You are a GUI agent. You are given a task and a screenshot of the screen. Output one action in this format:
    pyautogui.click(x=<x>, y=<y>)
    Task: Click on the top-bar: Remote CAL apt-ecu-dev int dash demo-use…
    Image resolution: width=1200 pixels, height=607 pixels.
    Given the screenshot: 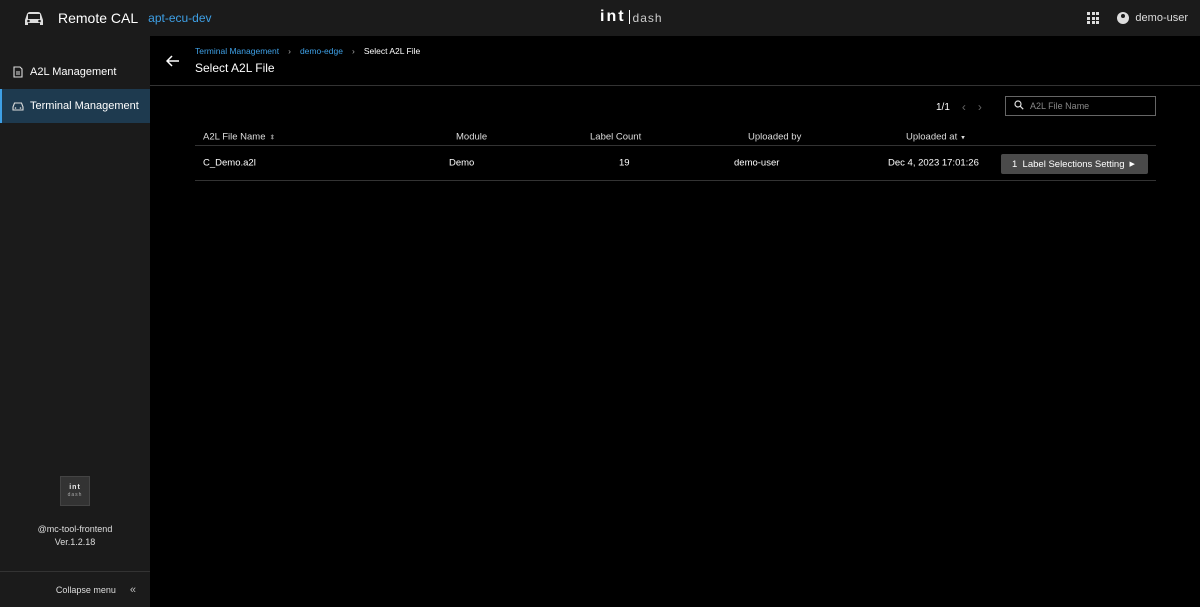 What is the action you would take?
    pyautogui.click(x=600, y=18)
    